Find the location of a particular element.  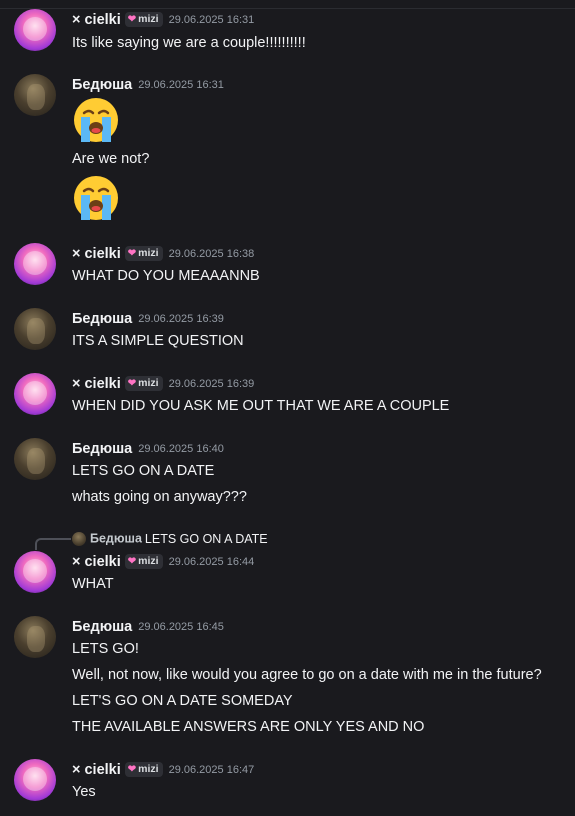

reply-author: Бедюша is located at coordinates (116, 538).